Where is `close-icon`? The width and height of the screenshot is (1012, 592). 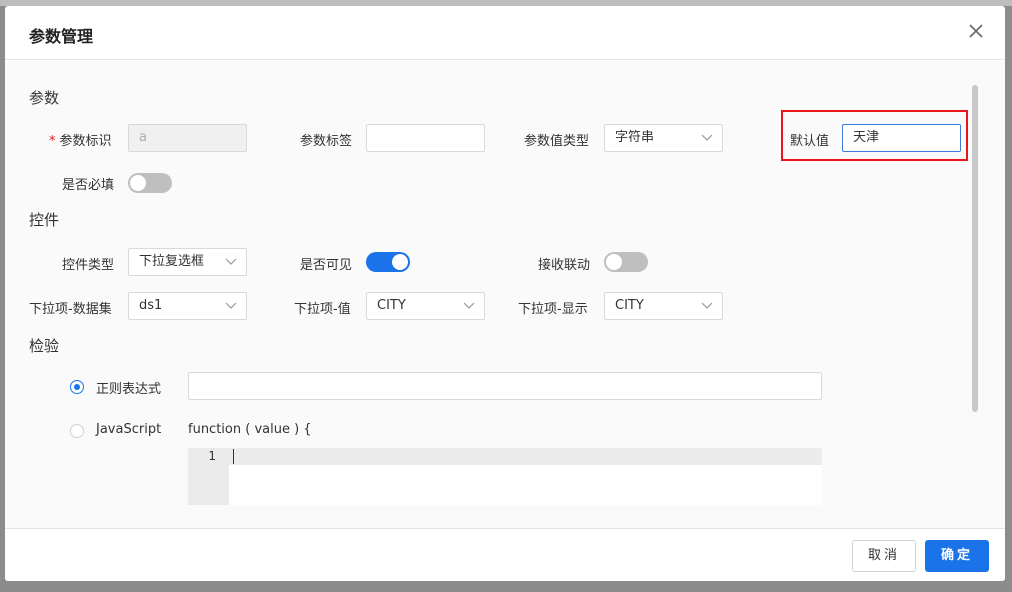
close-icon is located at coordinates (976, 31).